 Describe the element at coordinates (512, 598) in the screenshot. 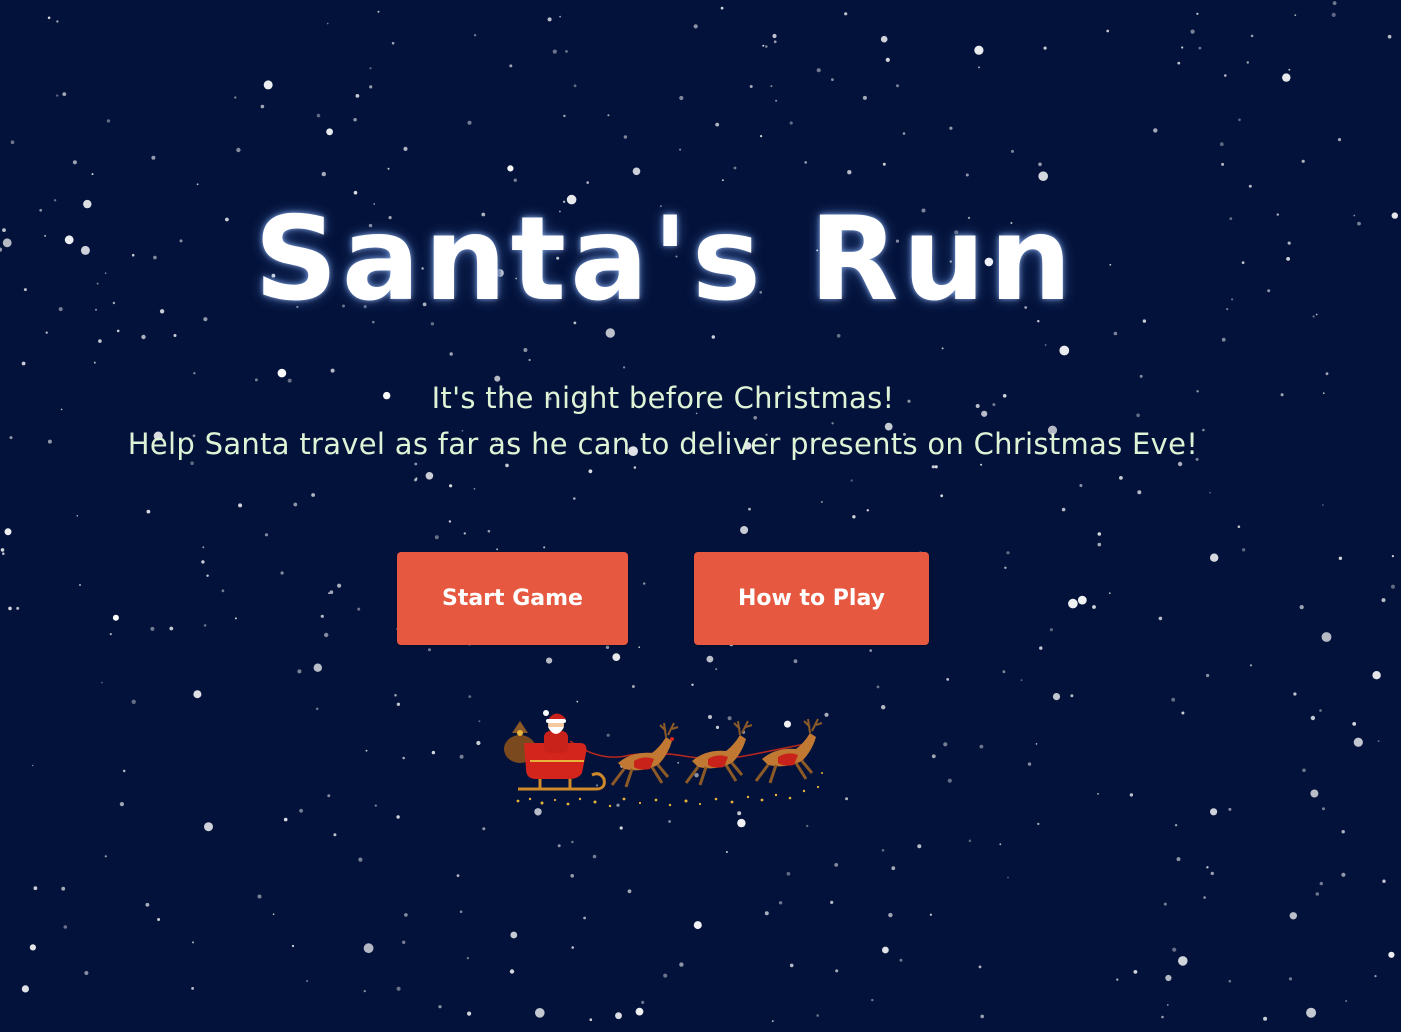

I see `start-game-button: Start Game` at that location.